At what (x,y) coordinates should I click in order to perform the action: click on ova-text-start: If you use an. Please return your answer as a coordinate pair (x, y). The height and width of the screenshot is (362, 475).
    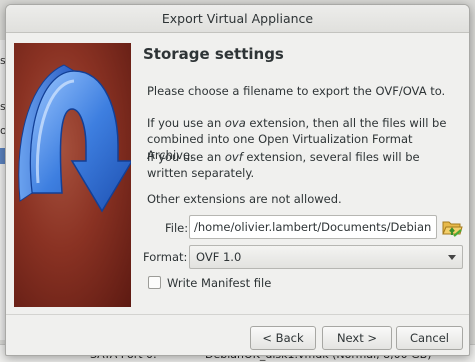
    Looking at the image, I should click on (186, 123).